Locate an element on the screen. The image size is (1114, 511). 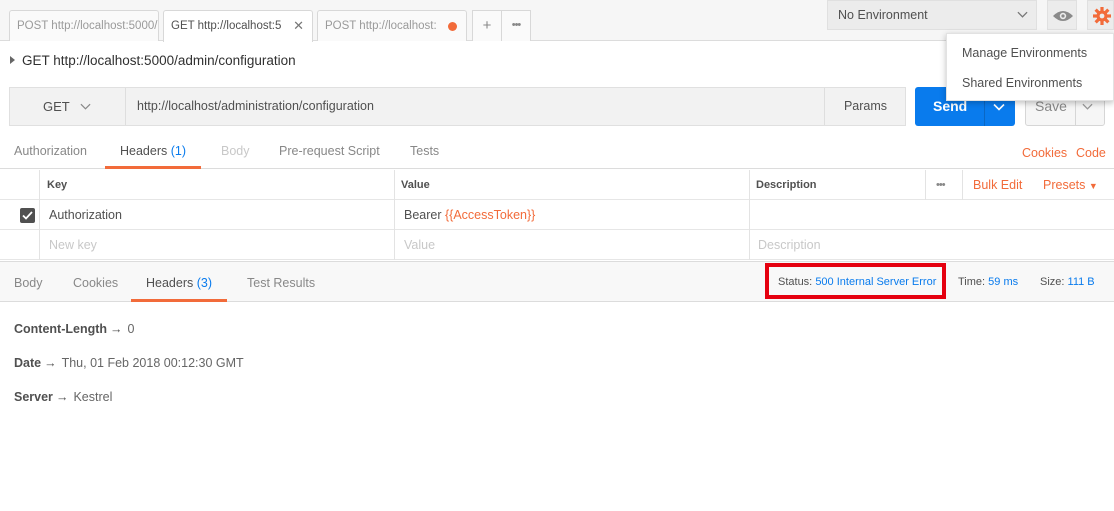
method-select: GET is located at coordinates (68, 106).